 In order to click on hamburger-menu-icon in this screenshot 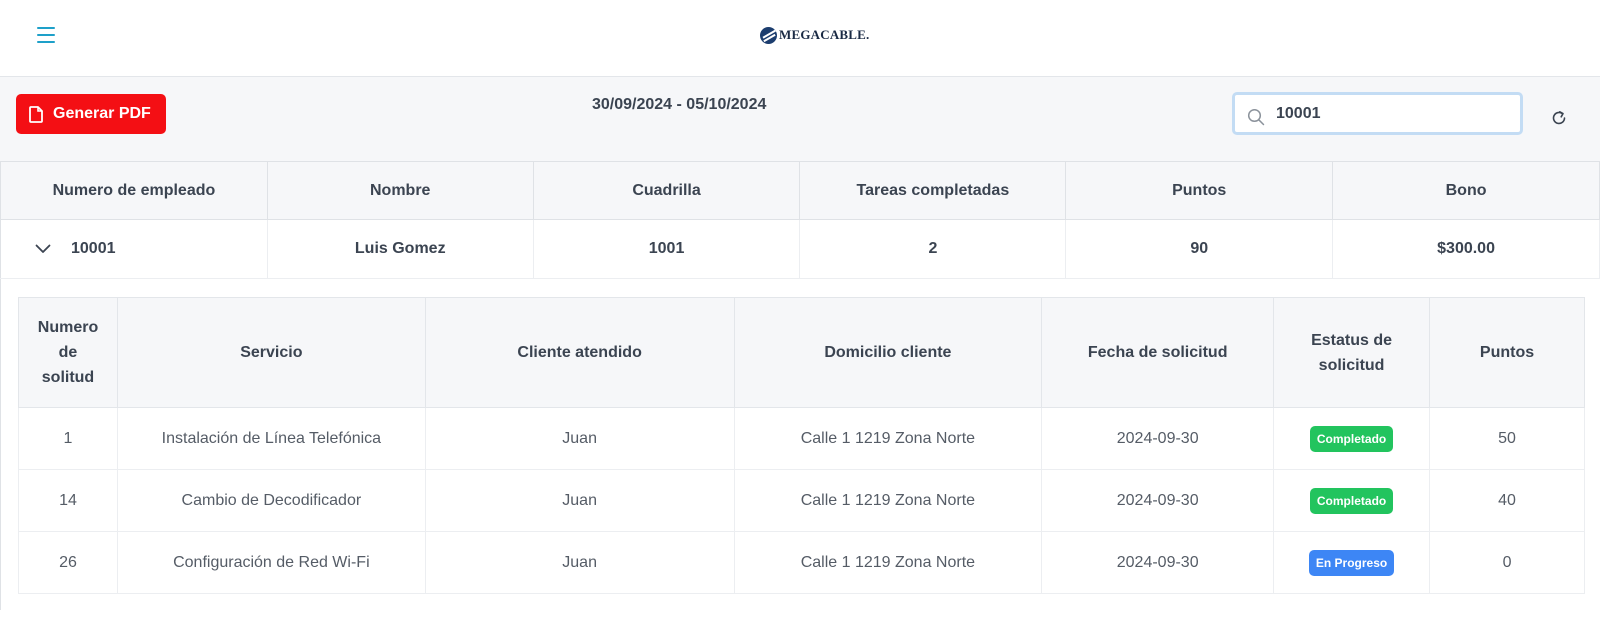, I will do `click(46, 35)`.